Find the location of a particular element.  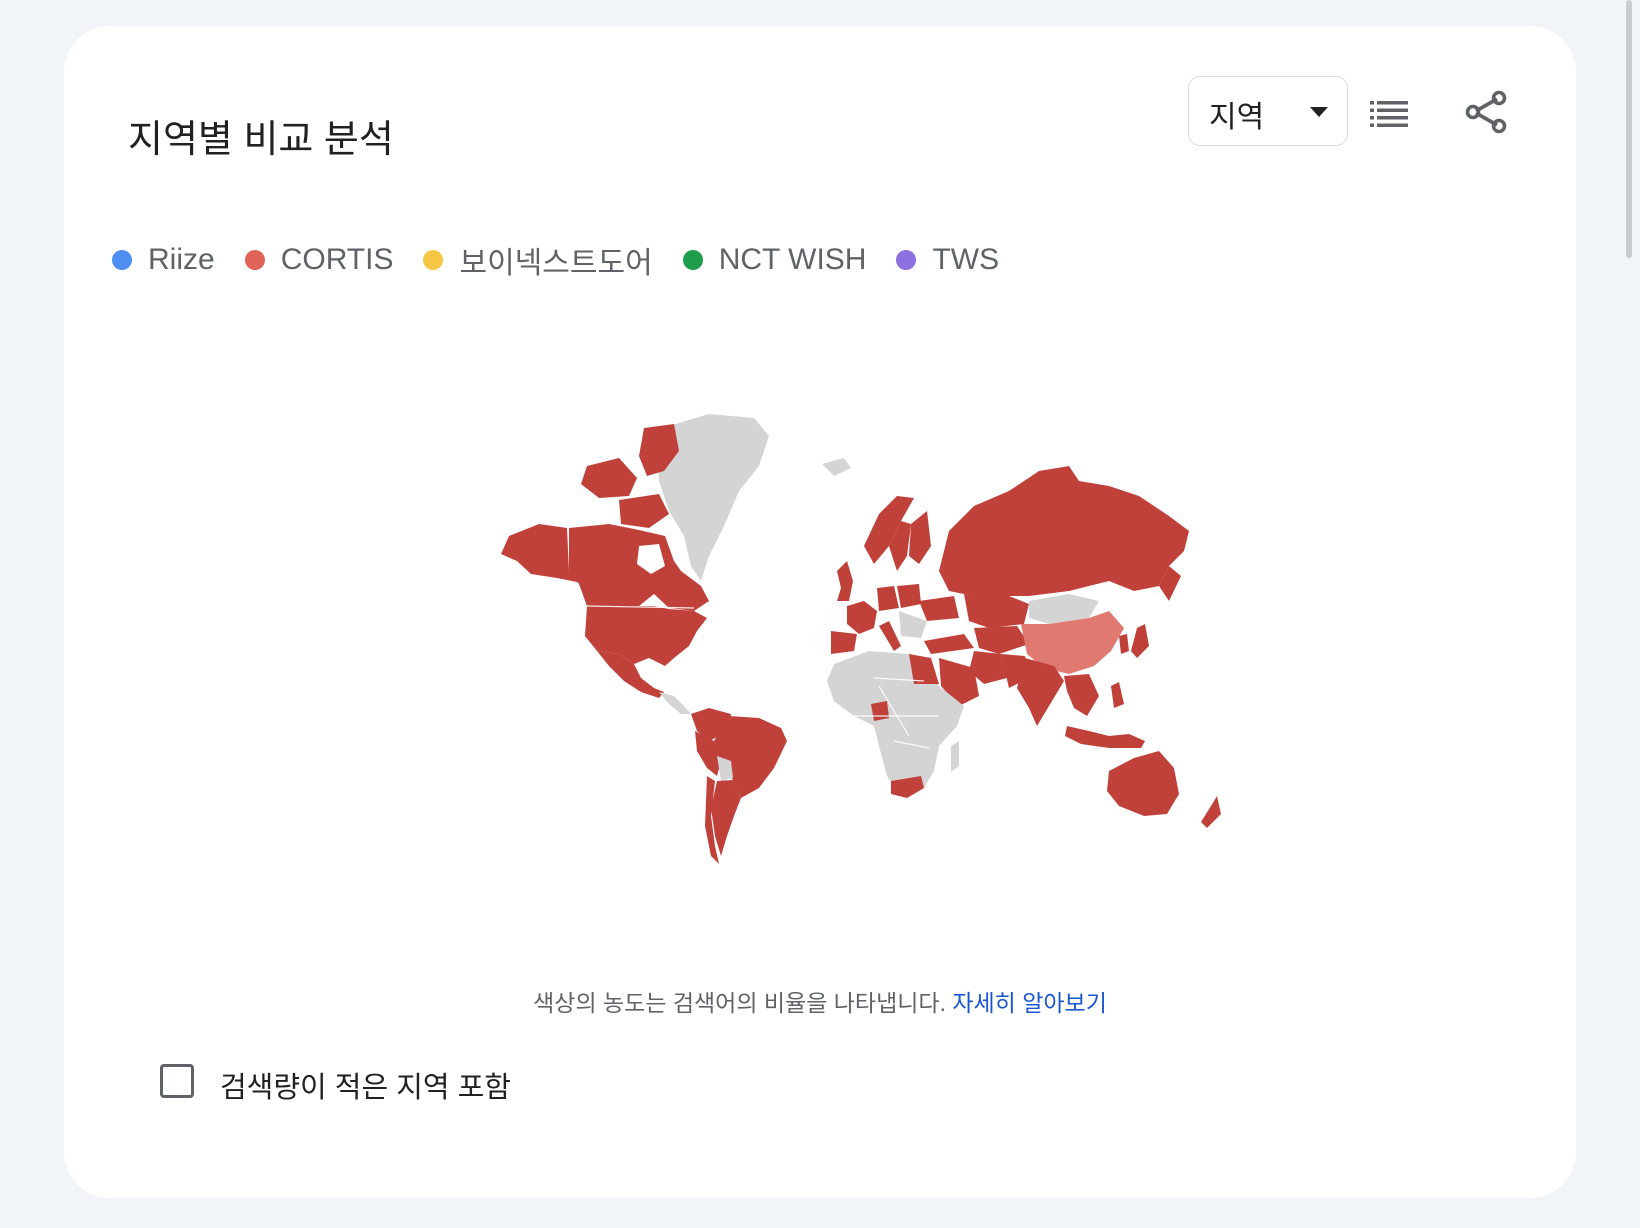

region-kazakhstan is located at coordinates (996, 611).